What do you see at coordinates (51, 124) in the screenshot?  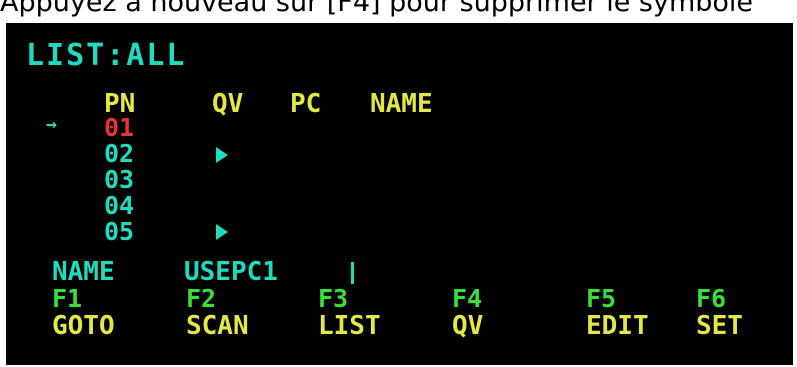 I see `selection-arrow-icon: →` at bounding box center [51, 124].